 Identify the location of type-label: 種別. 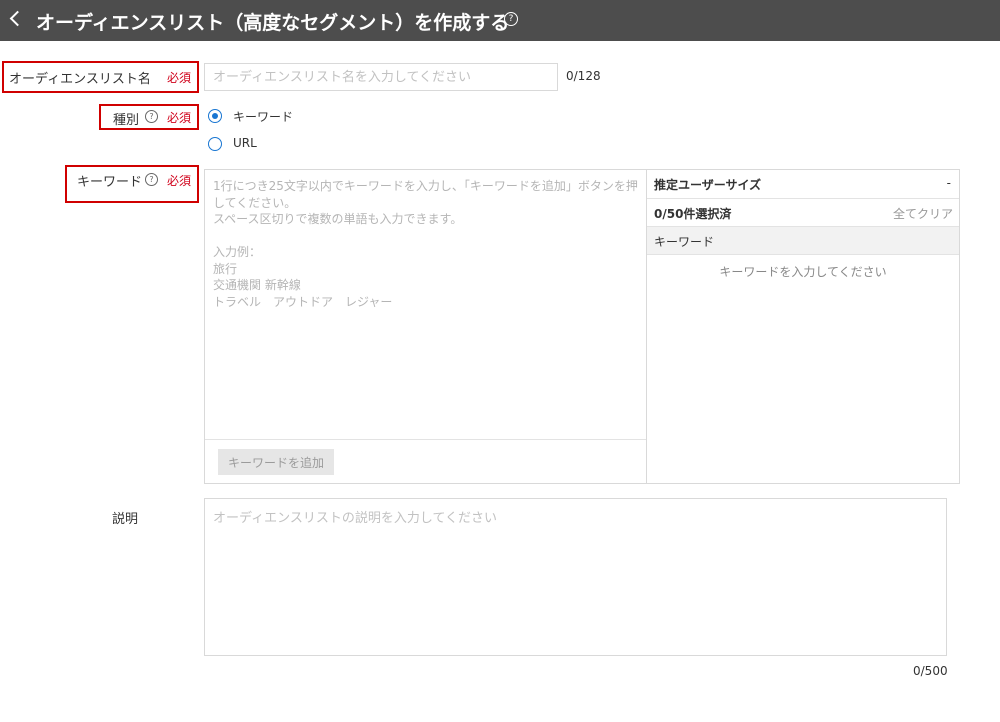
(126, 120).